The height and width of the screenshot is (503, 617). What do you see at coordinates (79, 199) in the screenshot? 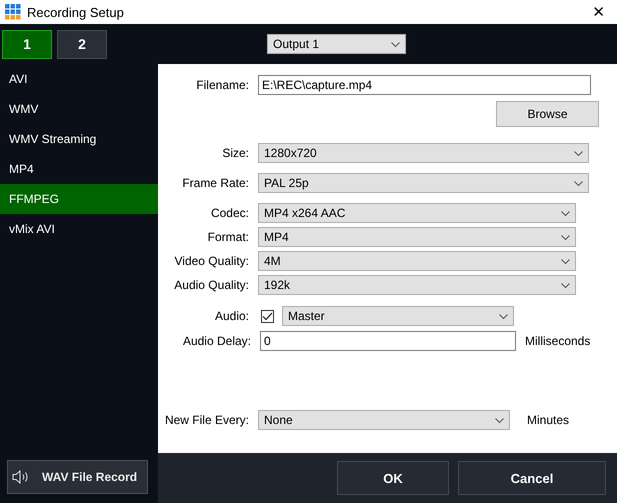
I see `sidebar-item: FFMPEG` at bounding box center [79, 199].